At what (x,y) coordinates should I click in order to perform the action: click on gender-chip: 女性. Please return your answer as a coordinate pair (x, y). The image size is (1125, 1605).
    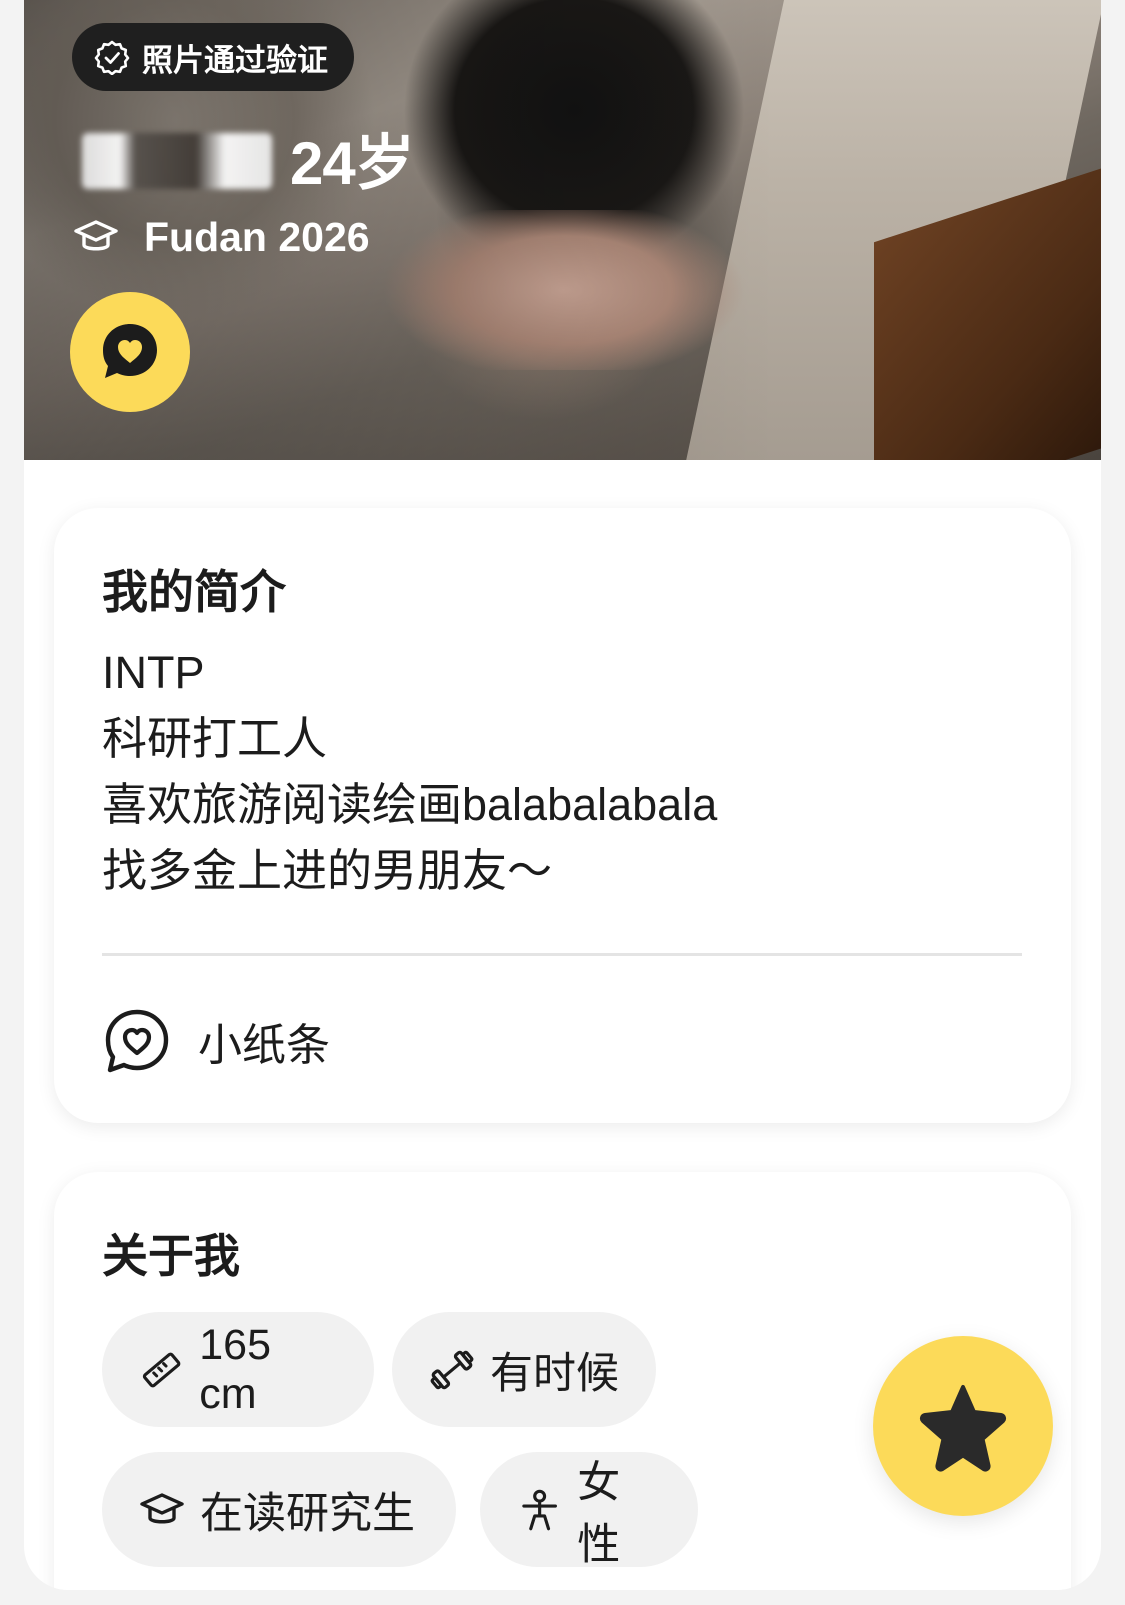
    Looking at the image, I should click on (589, 1510).